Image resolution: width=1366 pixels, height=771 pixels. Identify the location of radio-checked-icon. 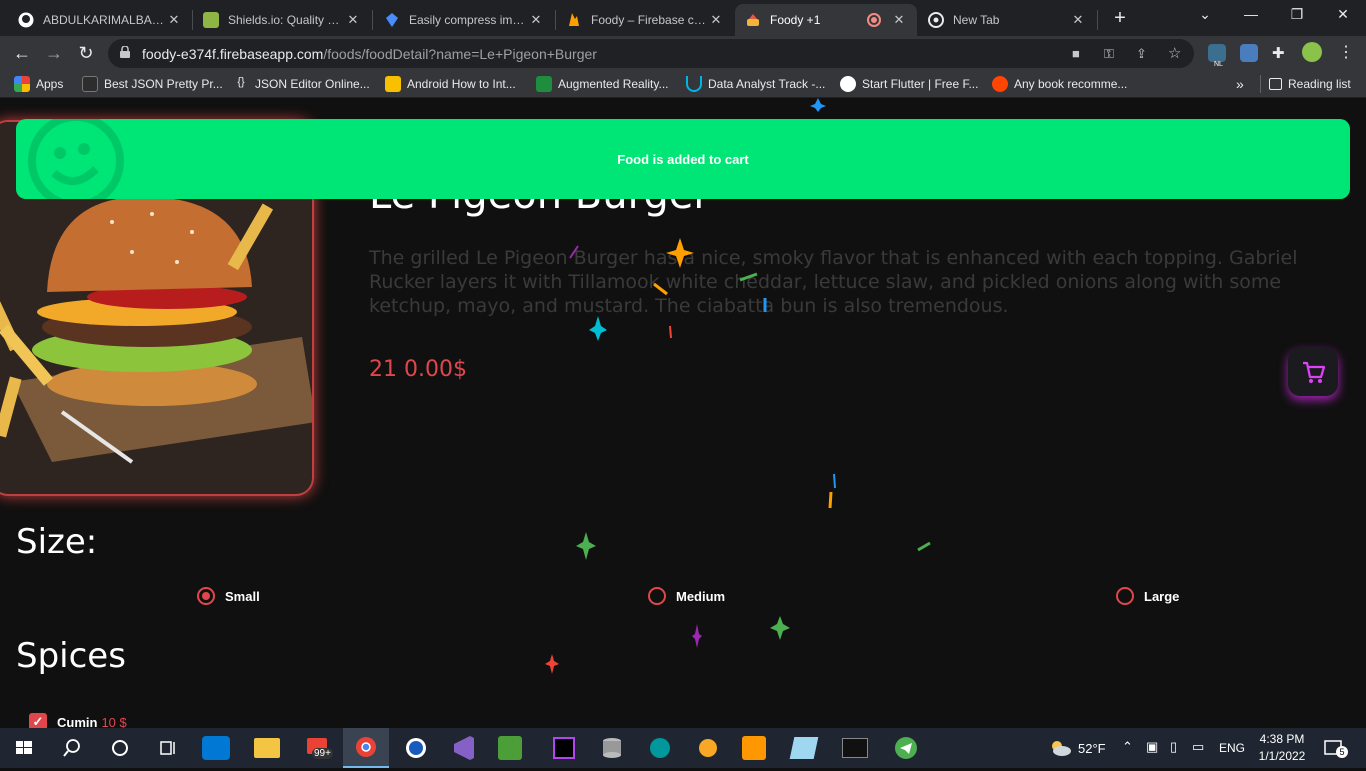
(206, 596).